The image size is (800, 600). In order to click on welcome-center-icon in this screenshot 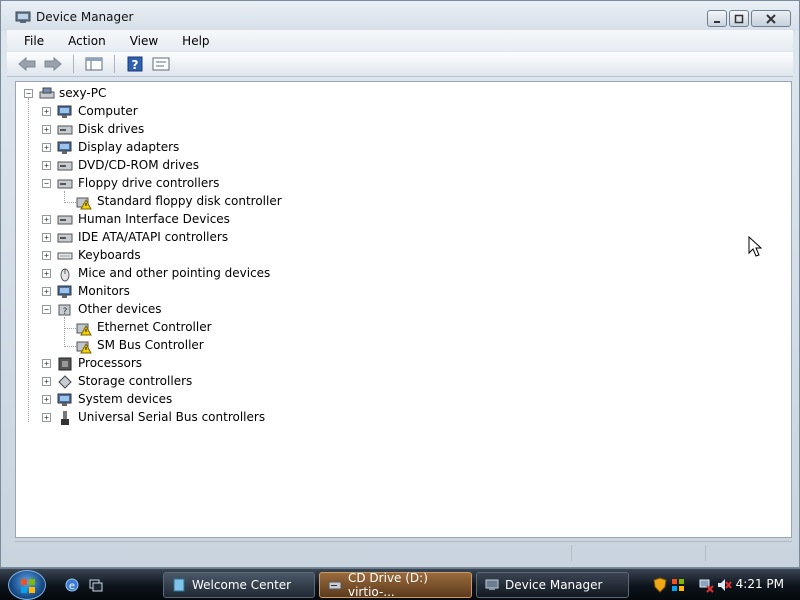, I will do `click(179, 585)`.